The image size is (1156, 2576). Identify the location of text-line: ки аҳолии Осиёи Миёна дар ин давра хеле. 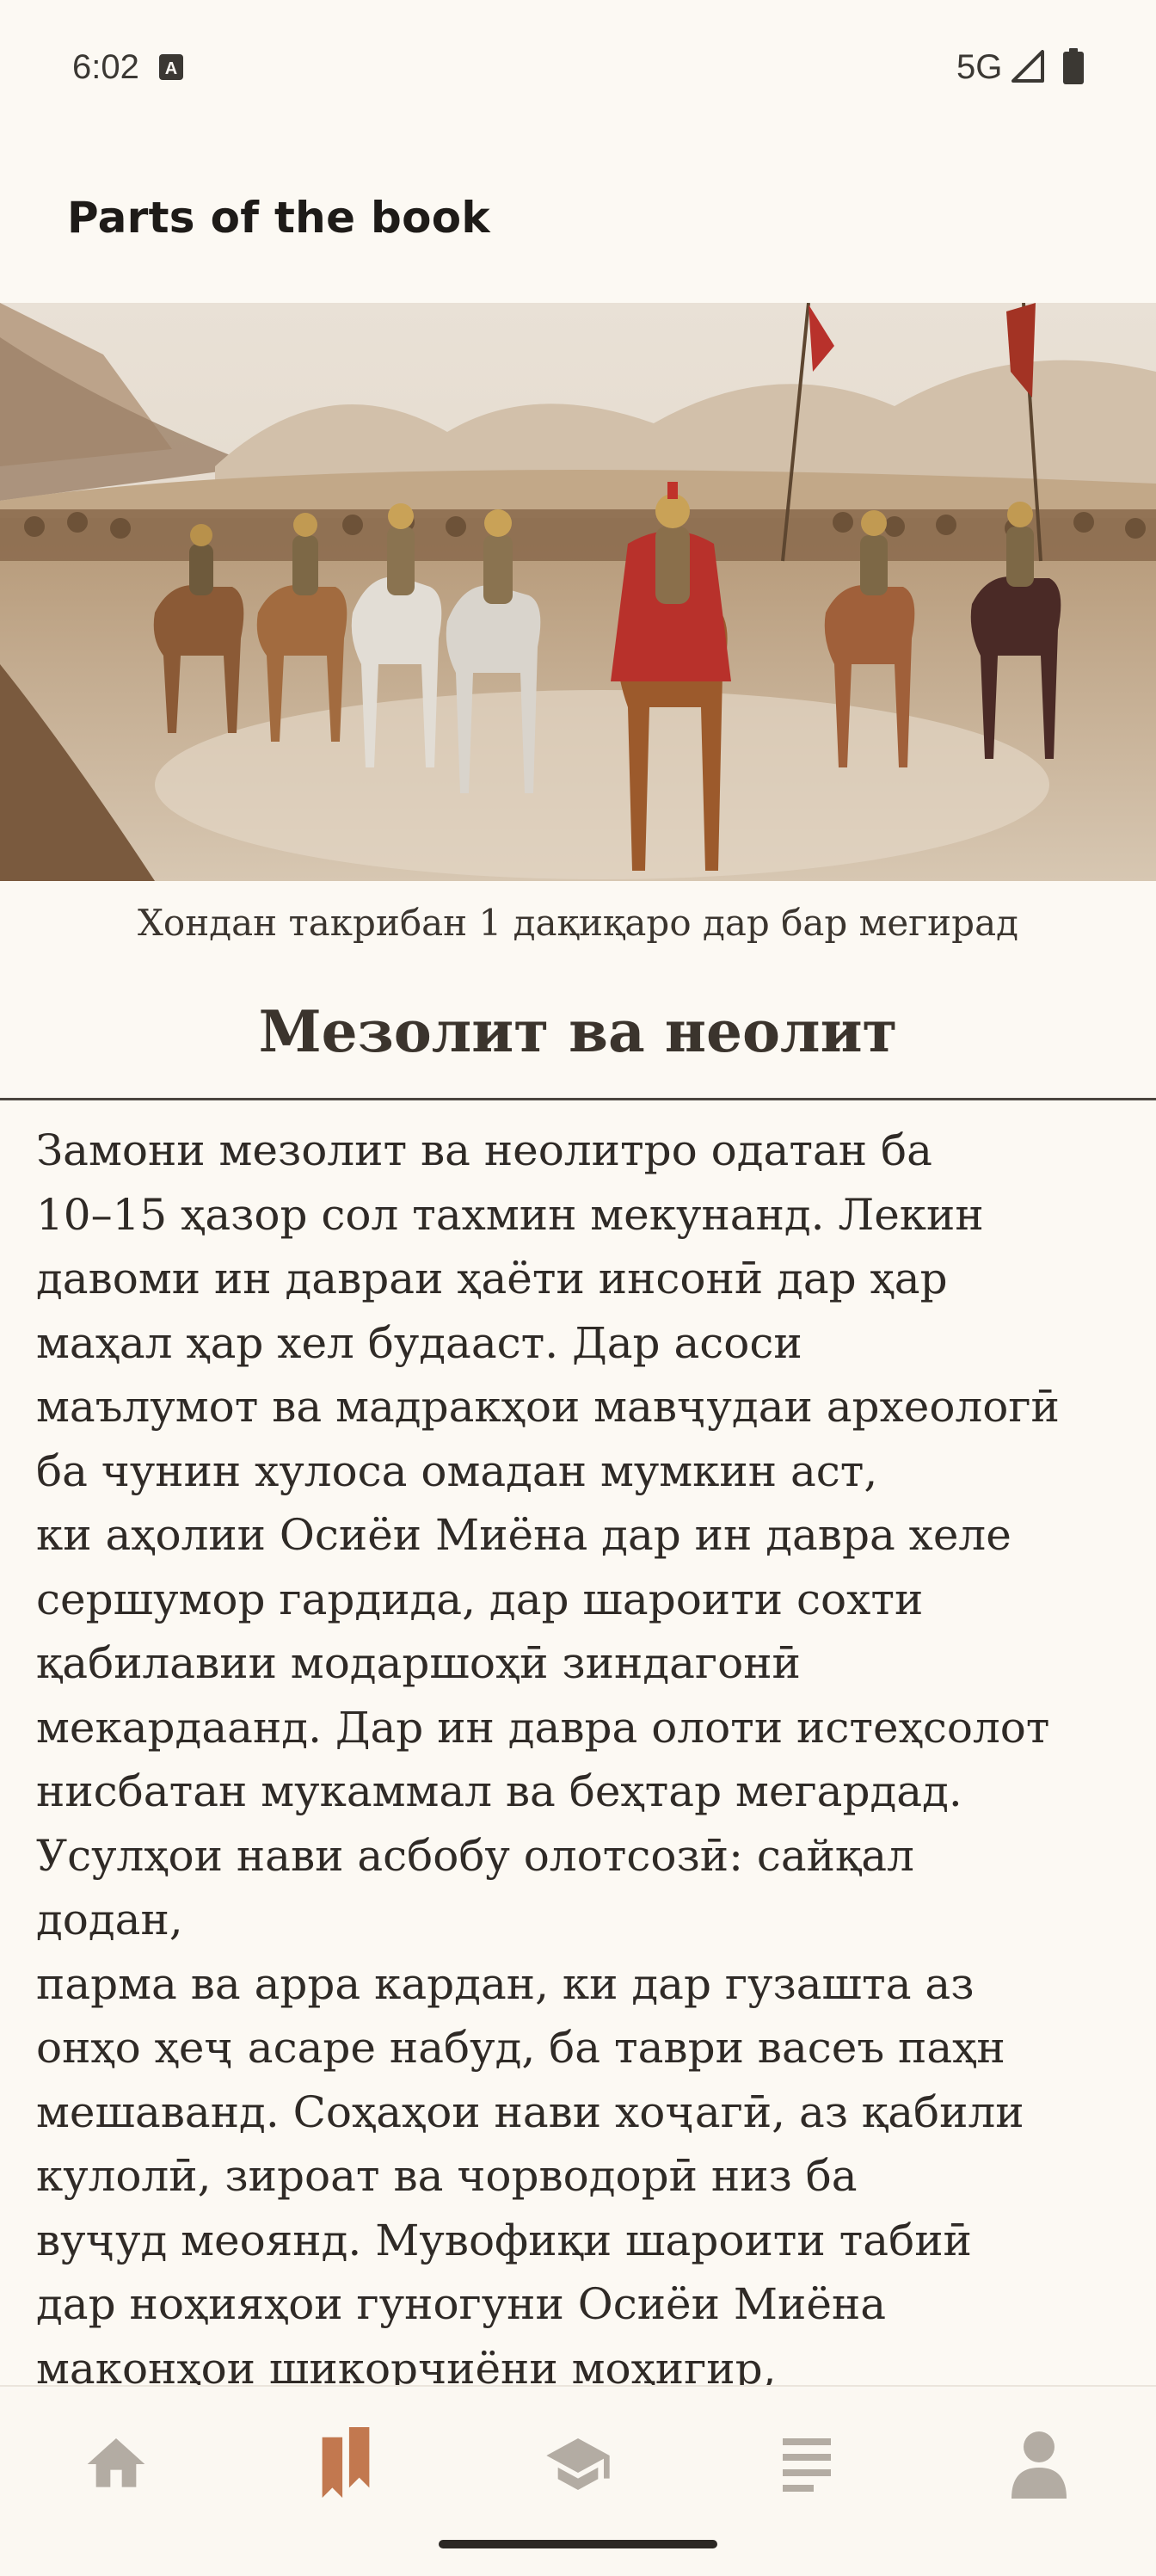
(524, 1535).